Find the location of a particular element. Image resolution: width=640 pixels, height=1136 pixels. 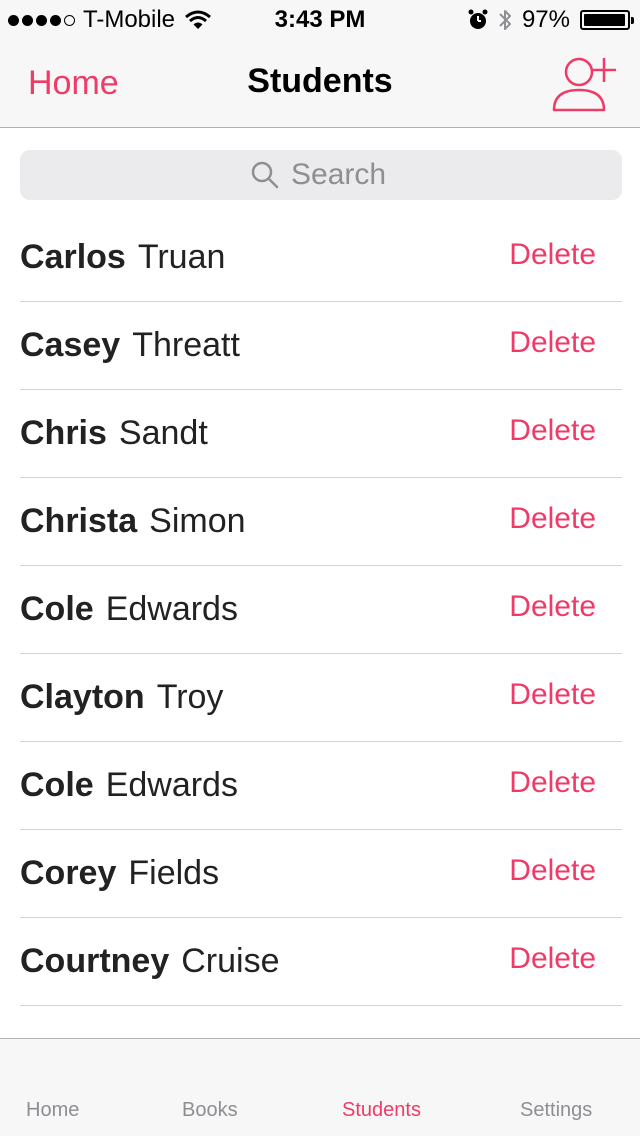

student-first-name: Clayton is located at coordinates (82, 697).